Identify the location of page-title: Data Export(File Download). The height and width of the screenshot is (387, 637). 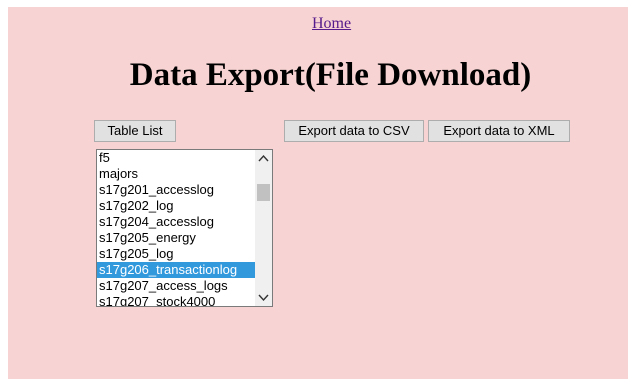
(330, 75).